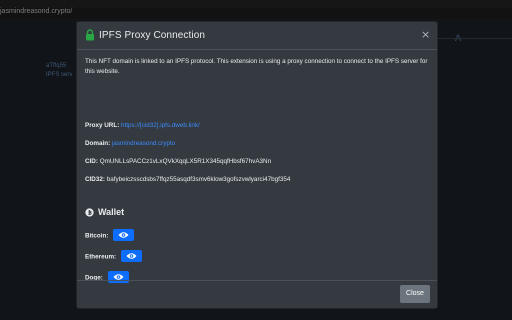 The height and width of the screenshot is (320, 512). Describe the element at coordinates (415, 294) in the screenshot. I see `close-button: Close` at that location.